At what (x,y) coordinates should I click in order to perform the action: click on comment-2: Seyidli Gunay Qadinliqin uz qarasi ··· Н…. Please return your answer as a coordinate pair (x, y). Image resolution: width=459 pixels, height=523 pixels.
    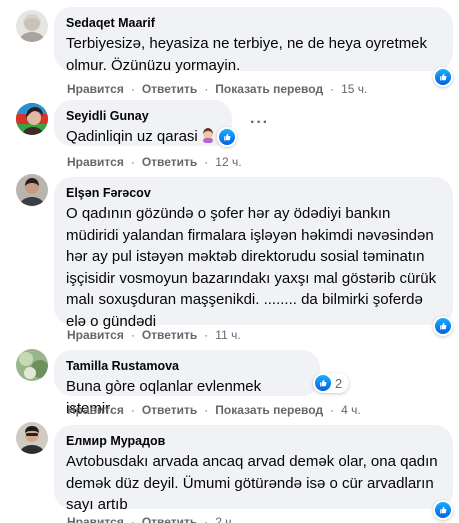
    Looking at the image, I should click on (229, 135).